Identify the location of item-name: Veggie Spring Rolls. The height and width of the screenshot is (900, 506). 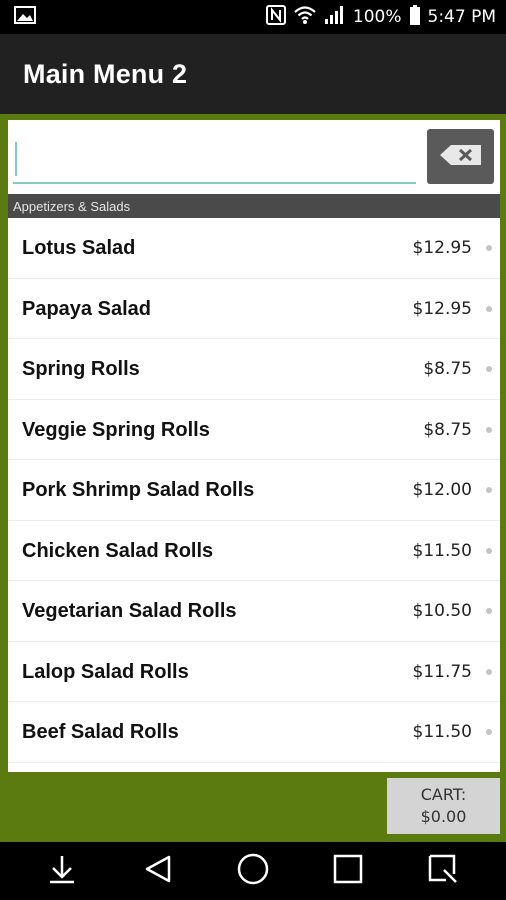
(116, 429).